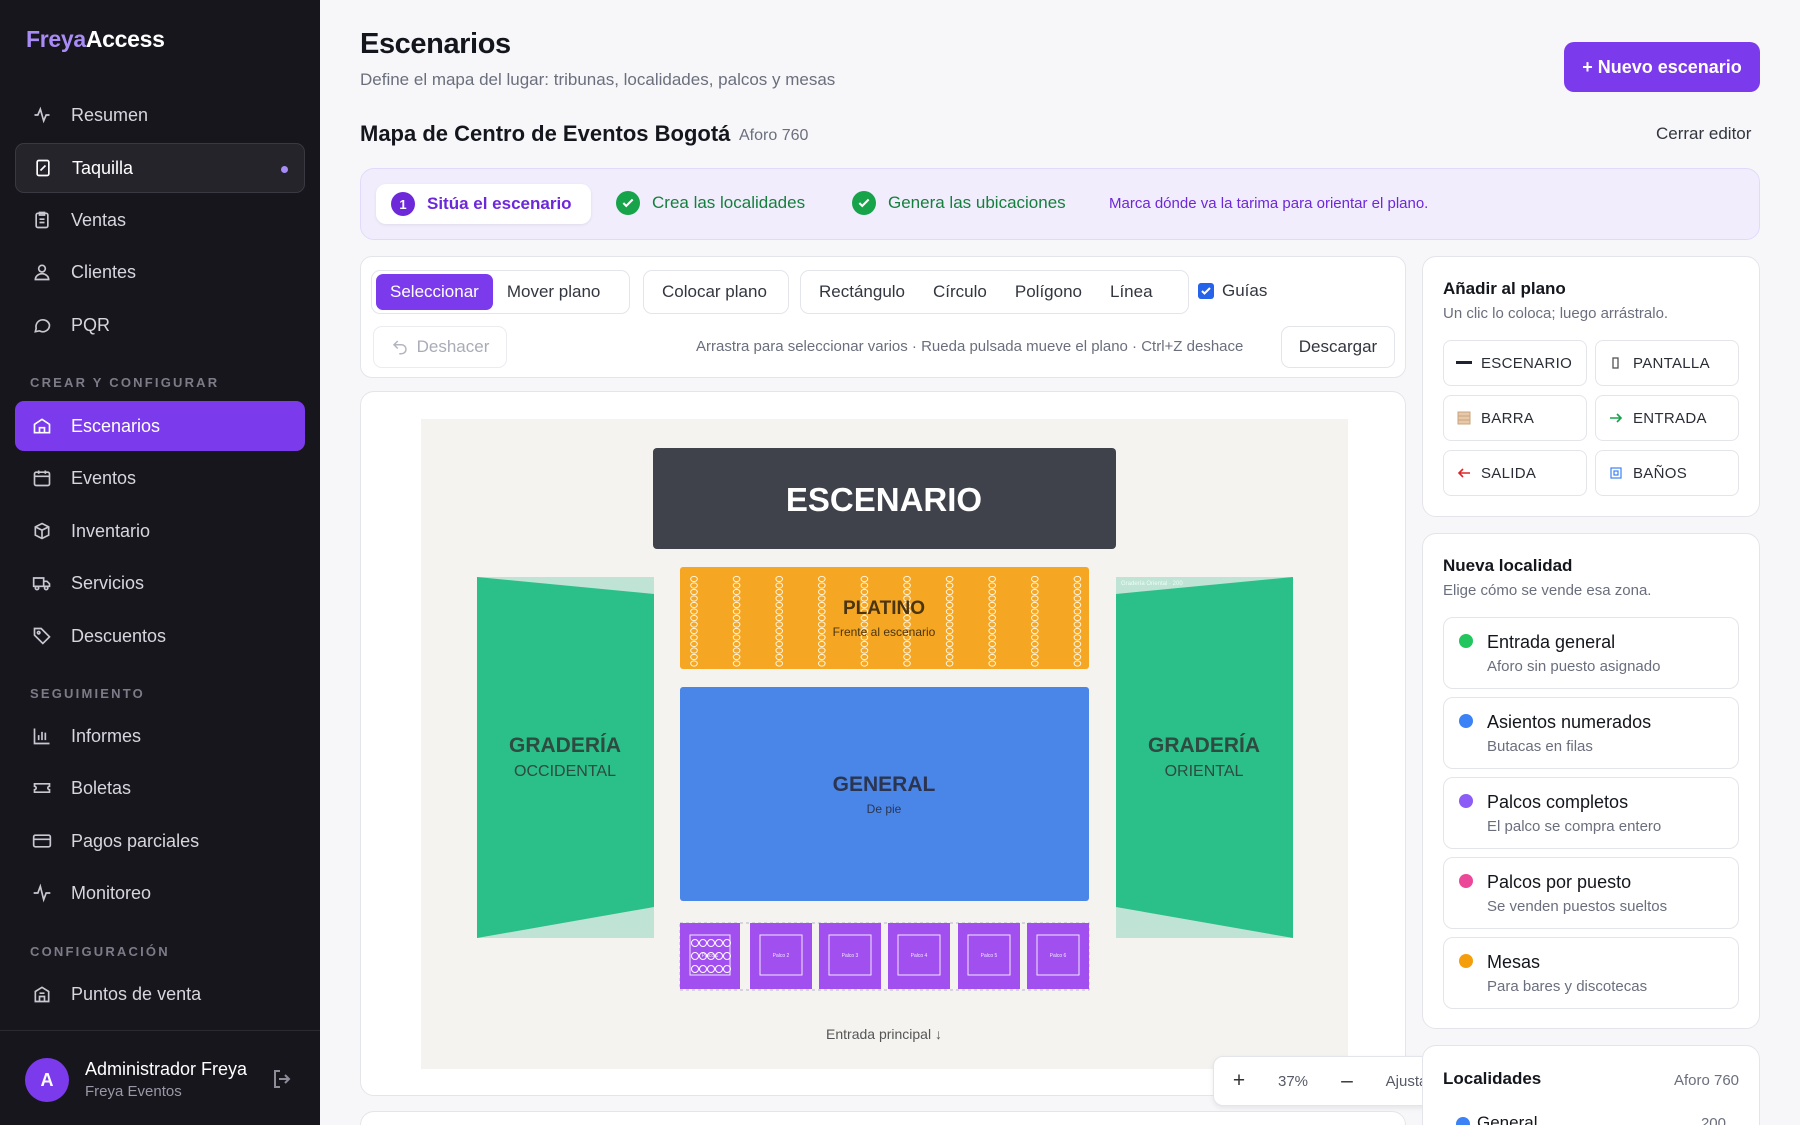 The image size is (1800, 1125). I want to click on nav-item-resumen: Resumen, so click(160, 115).